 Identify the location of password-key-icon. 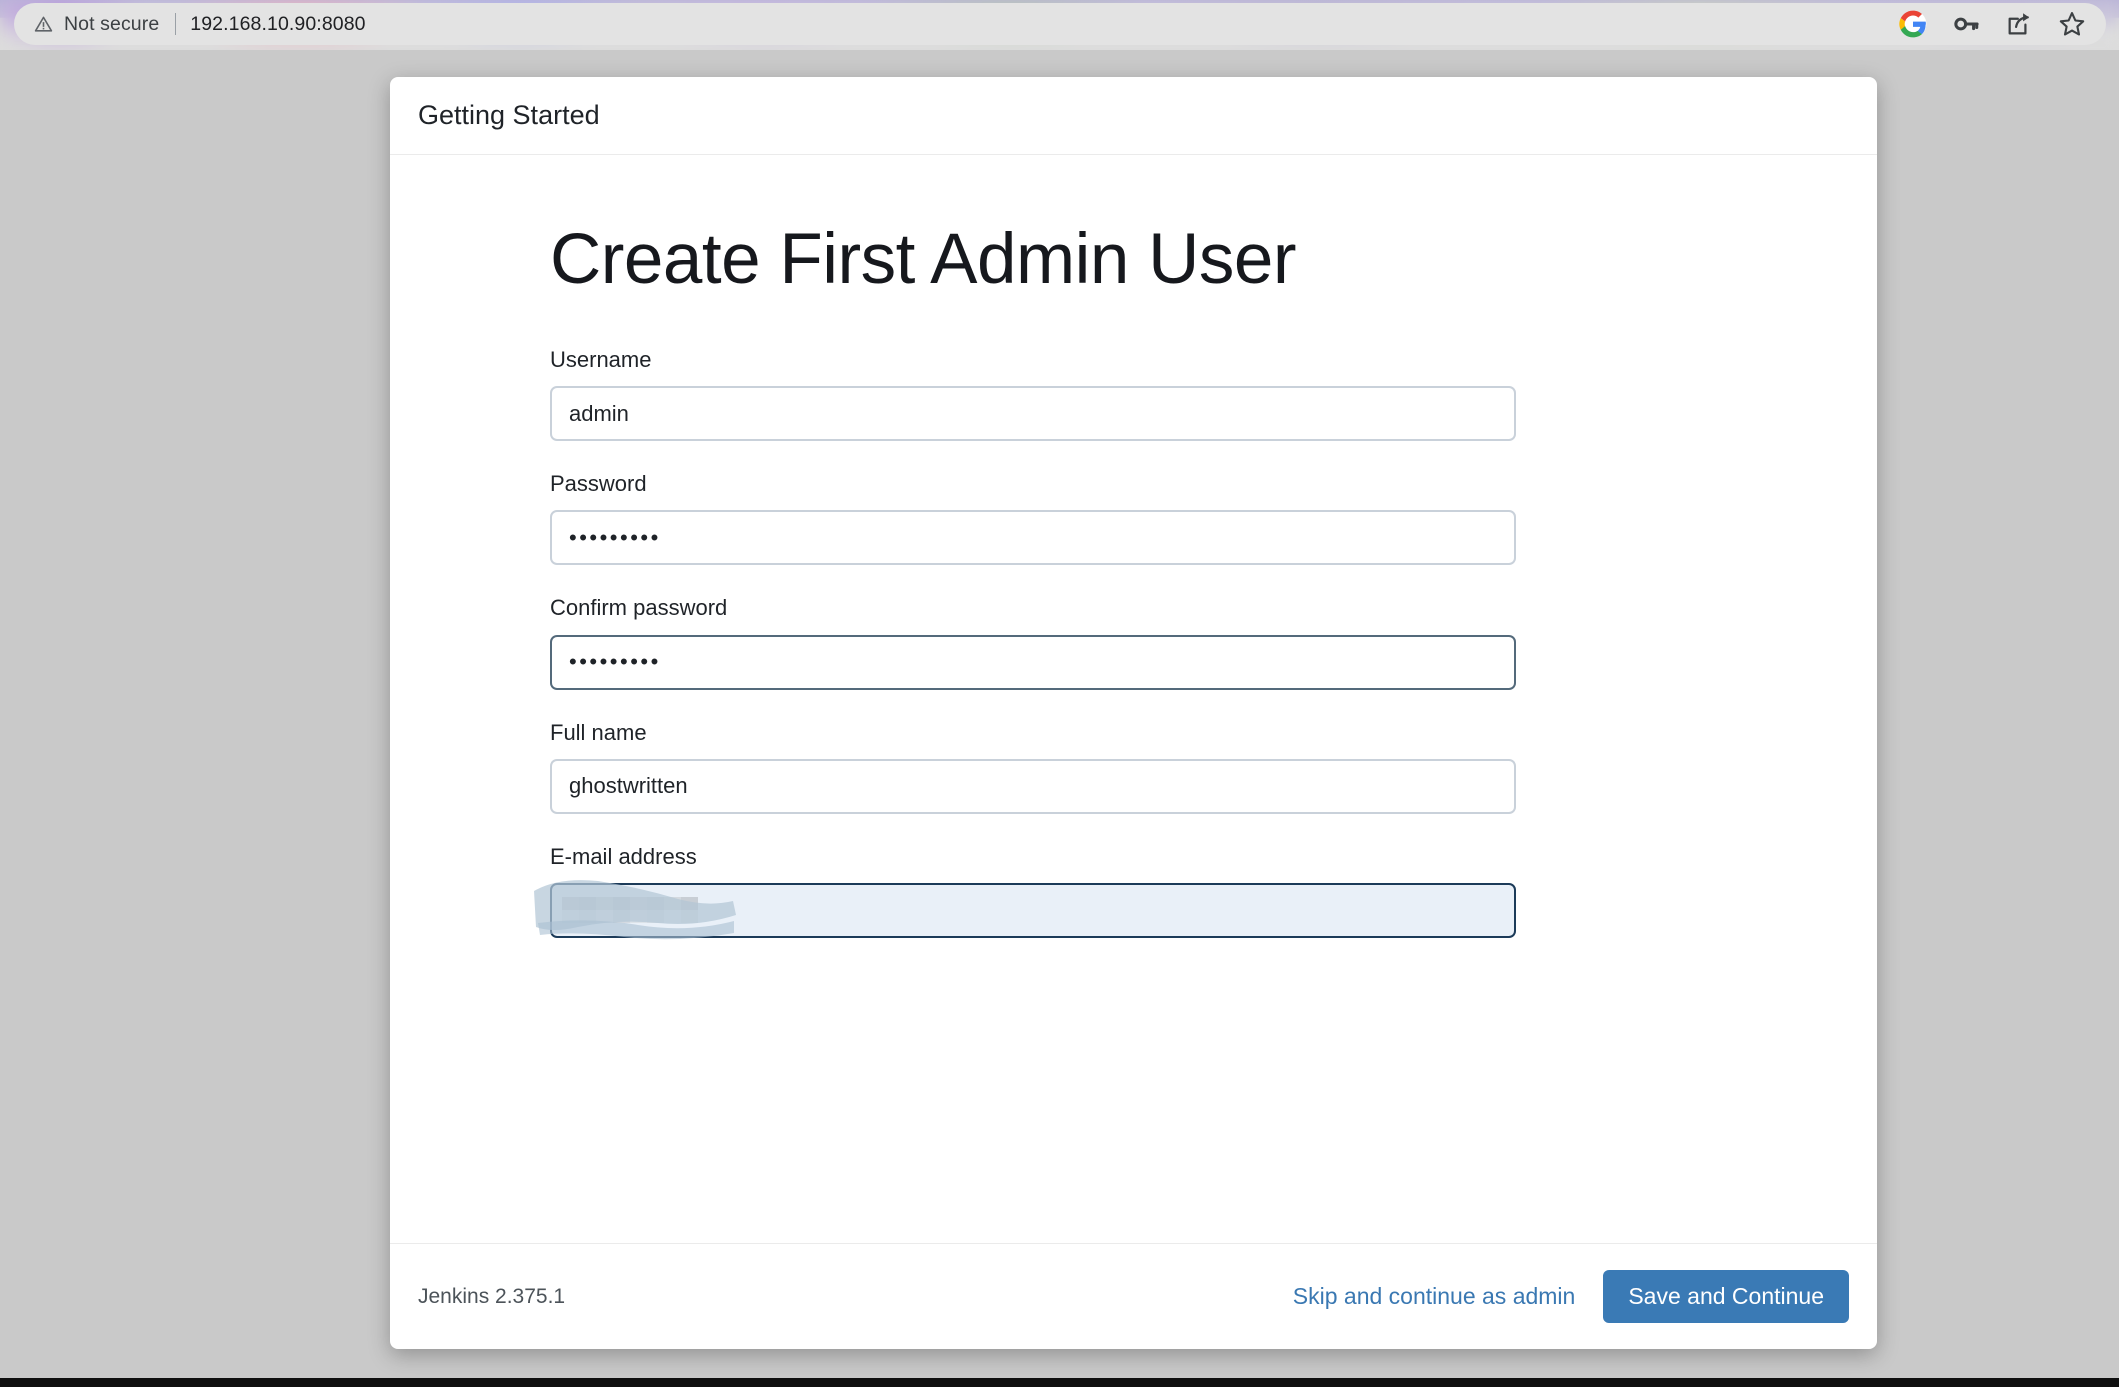
(1966, 24).